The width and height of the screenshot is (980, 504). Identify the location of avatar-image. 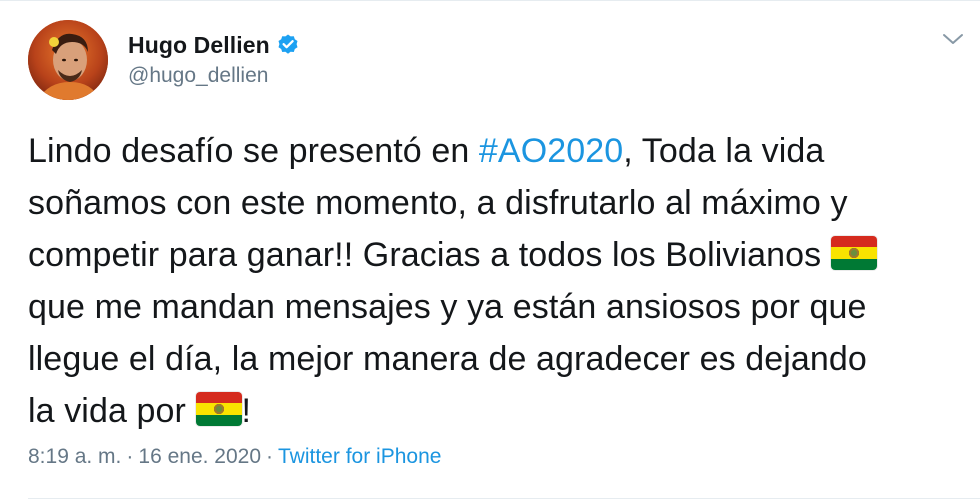
(68, 60).